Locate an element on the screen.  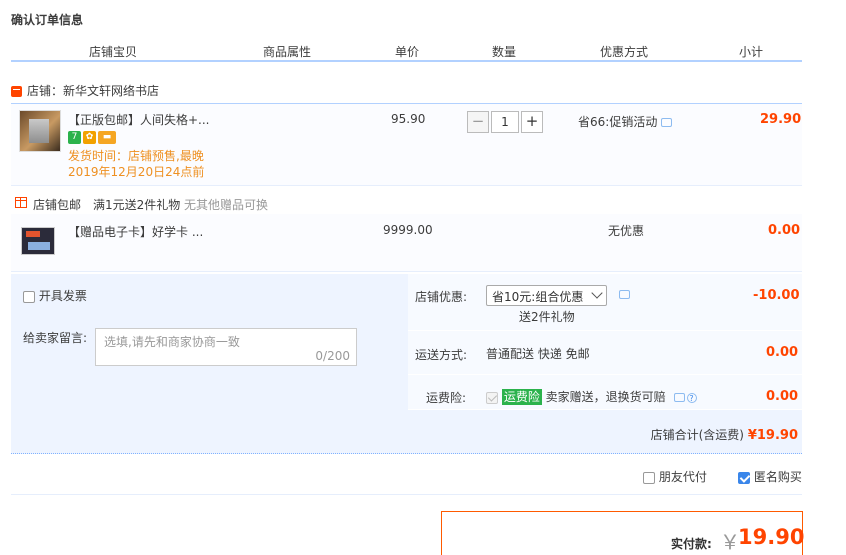
freight-insurance-tag: 运费险 is located at coordinates (521, 397).